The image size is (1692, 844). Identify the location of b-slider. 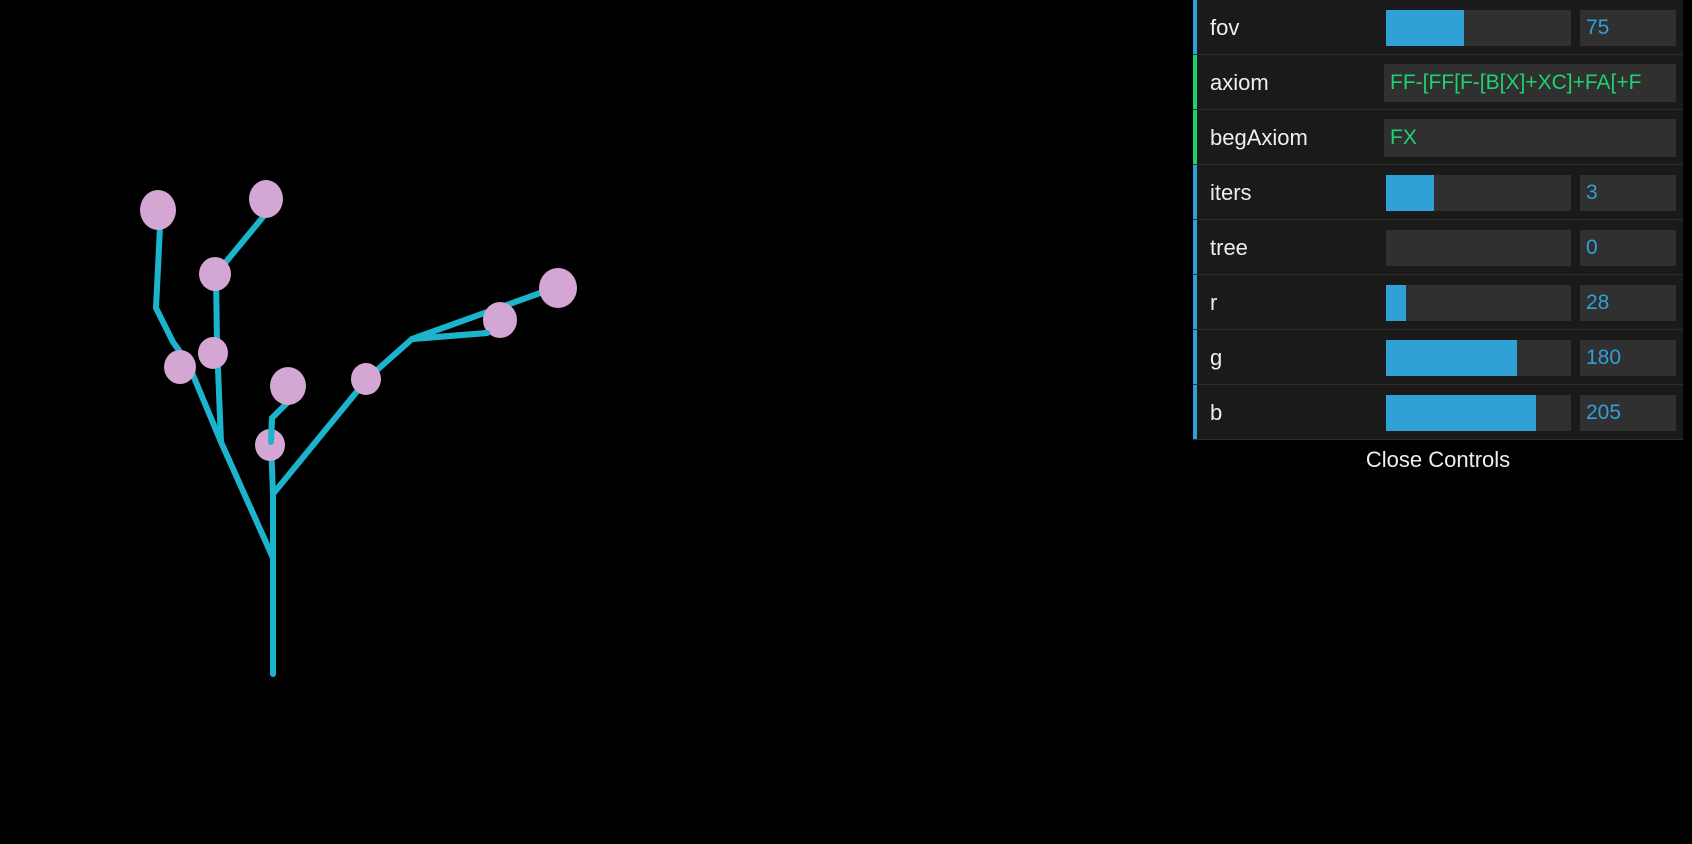
(1478, 413).